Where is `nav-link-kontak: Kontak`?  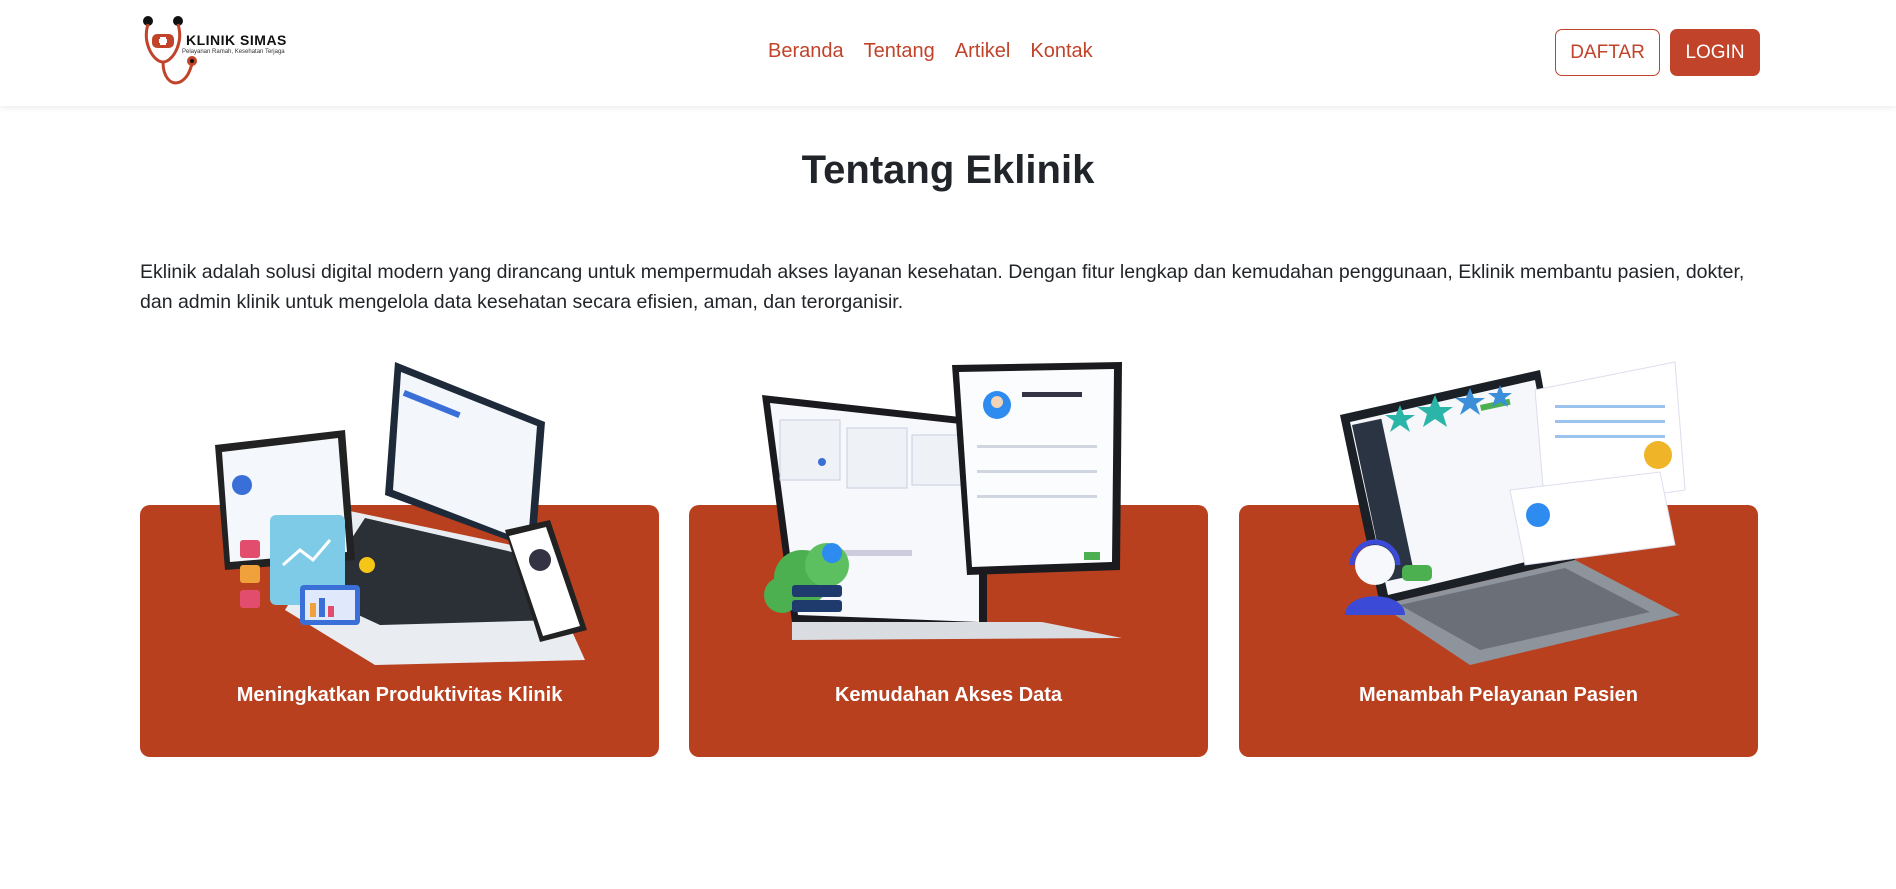
nav-link-kontak: Kontak is located at coordinates (1061, 51).